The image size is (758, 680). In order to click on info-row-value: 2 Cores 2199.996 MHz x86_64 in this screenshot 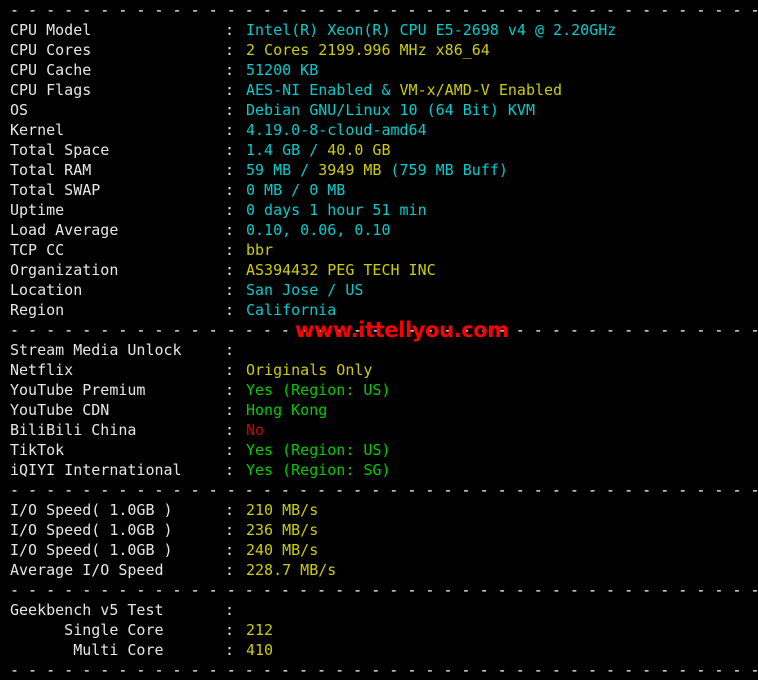, I will do `click(368, 50)`.